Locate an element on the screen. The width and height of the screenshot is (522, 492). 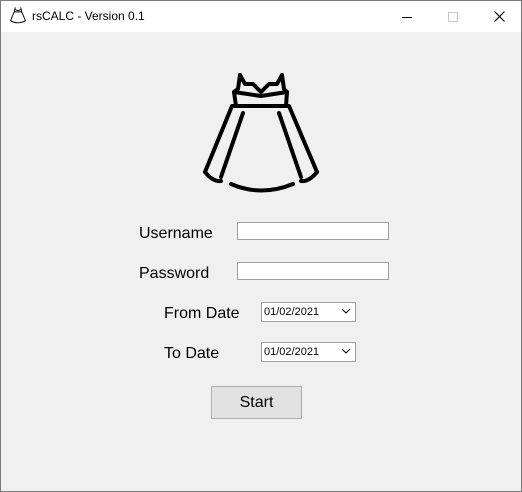
close-button is located at coordinates (498, 16).